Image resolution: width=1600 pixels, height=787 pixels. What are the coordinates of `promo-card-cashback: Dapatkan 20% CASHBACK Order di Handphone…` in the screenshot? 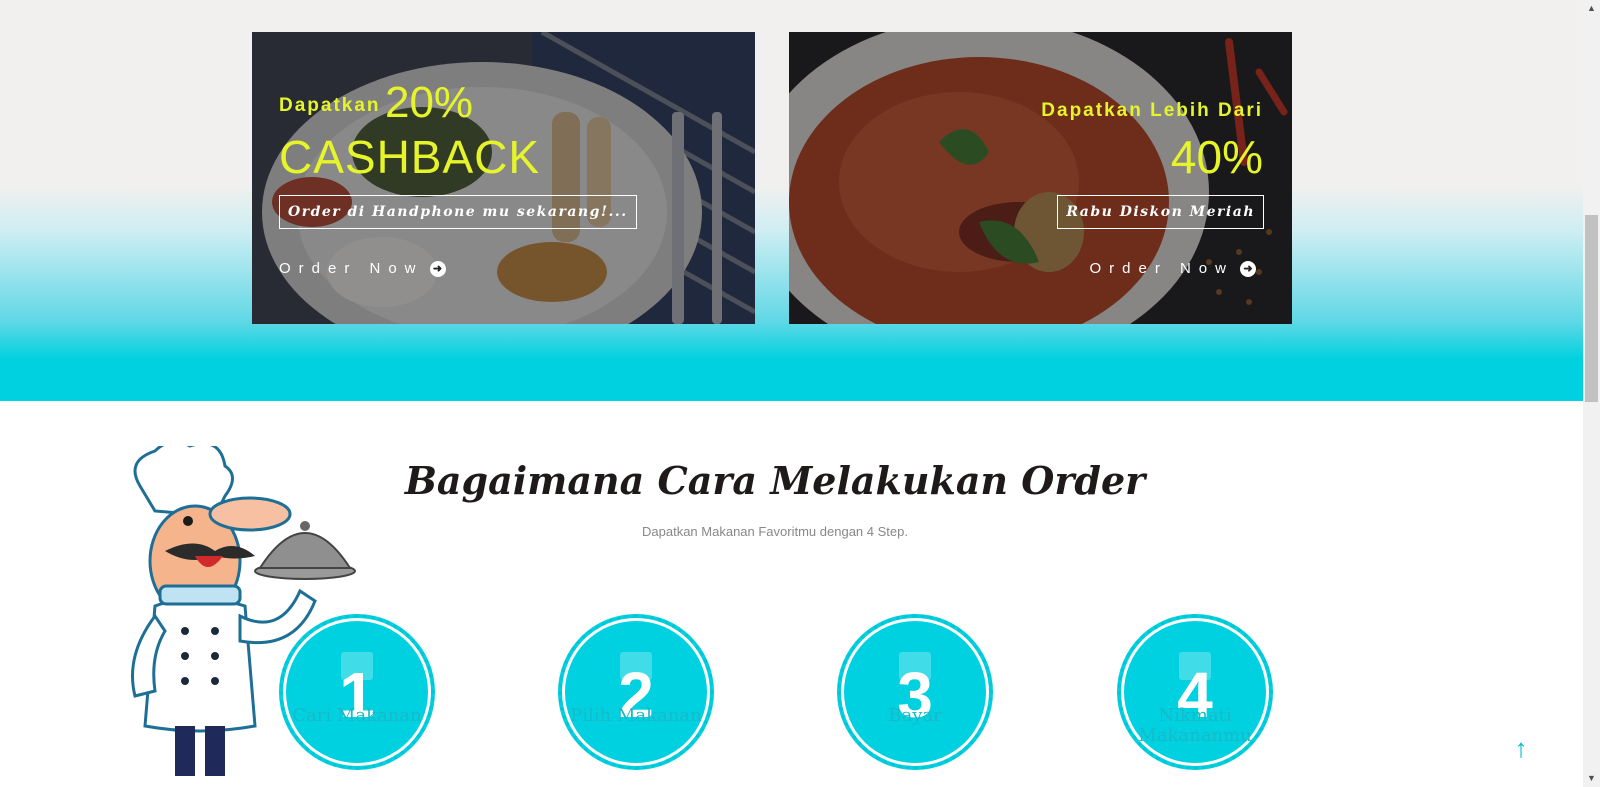 It's located at (503, 178).